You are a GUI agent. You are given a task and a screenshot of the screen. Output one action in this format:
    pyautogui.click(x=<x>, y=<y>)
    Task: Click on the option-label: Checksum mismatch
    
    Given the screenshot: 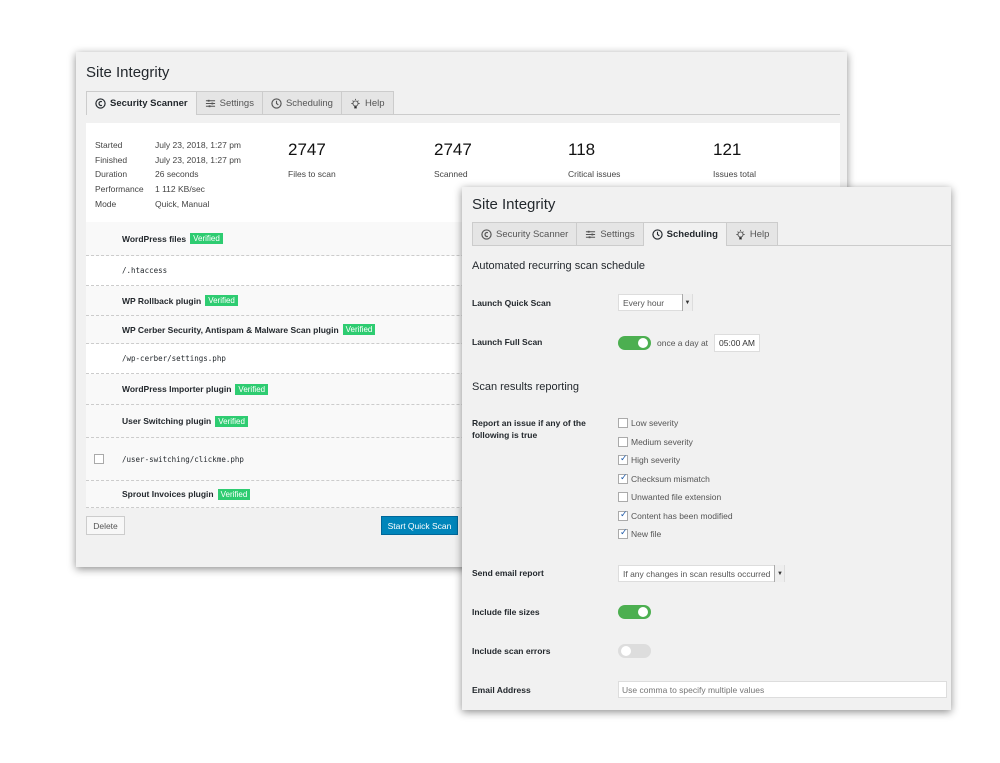 What is the action you would take?
    pyautogui.click(x=670, y=478)
    